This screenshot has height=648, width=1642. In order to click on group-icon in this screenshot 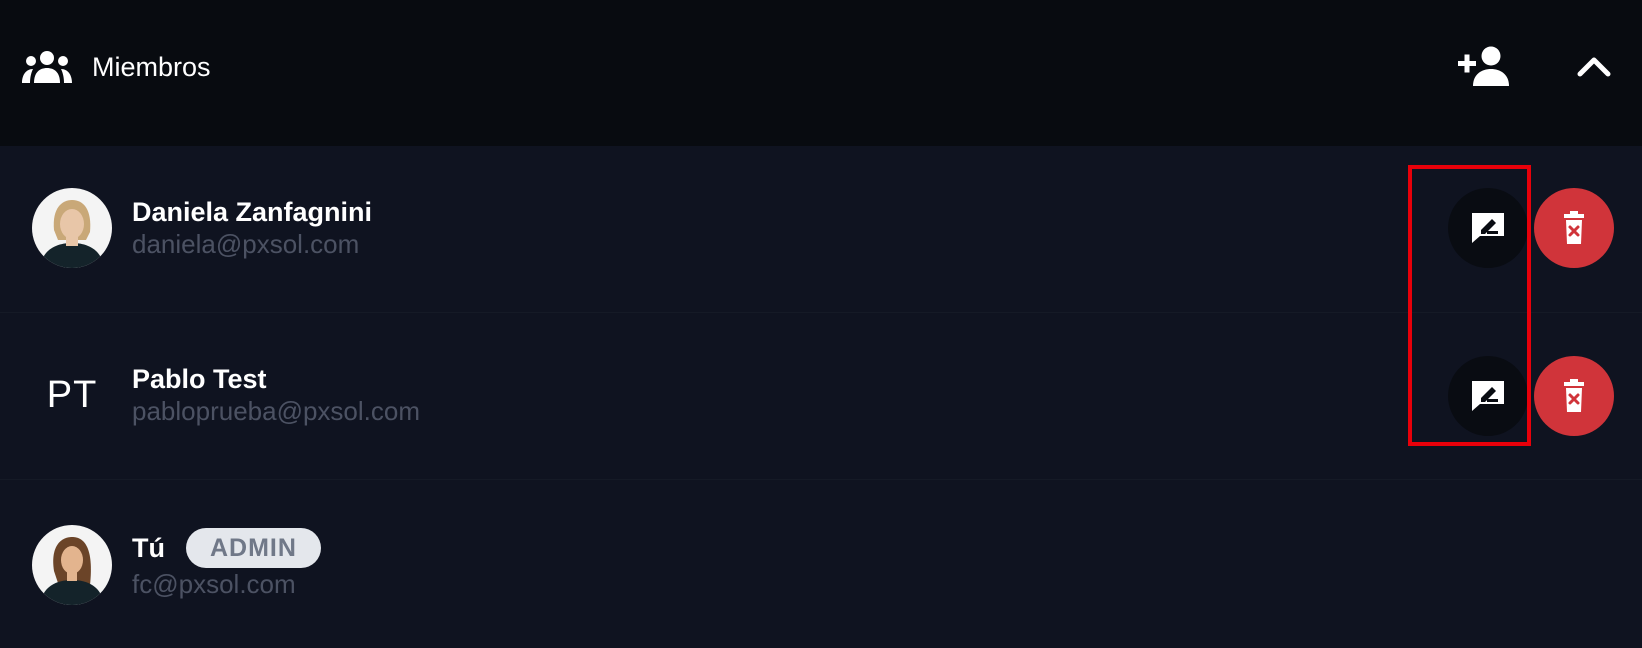, I will do `click(47, 67)`.